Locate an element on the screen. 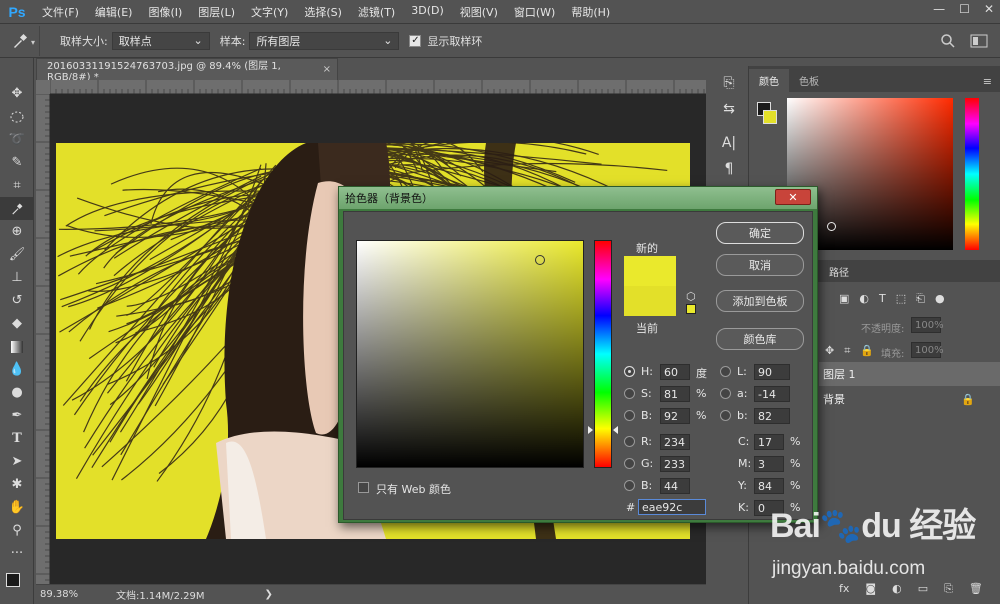 This screenshot has height=604, width=1000. dialog-close-button: ✕ is located at coordinates (793, 197).